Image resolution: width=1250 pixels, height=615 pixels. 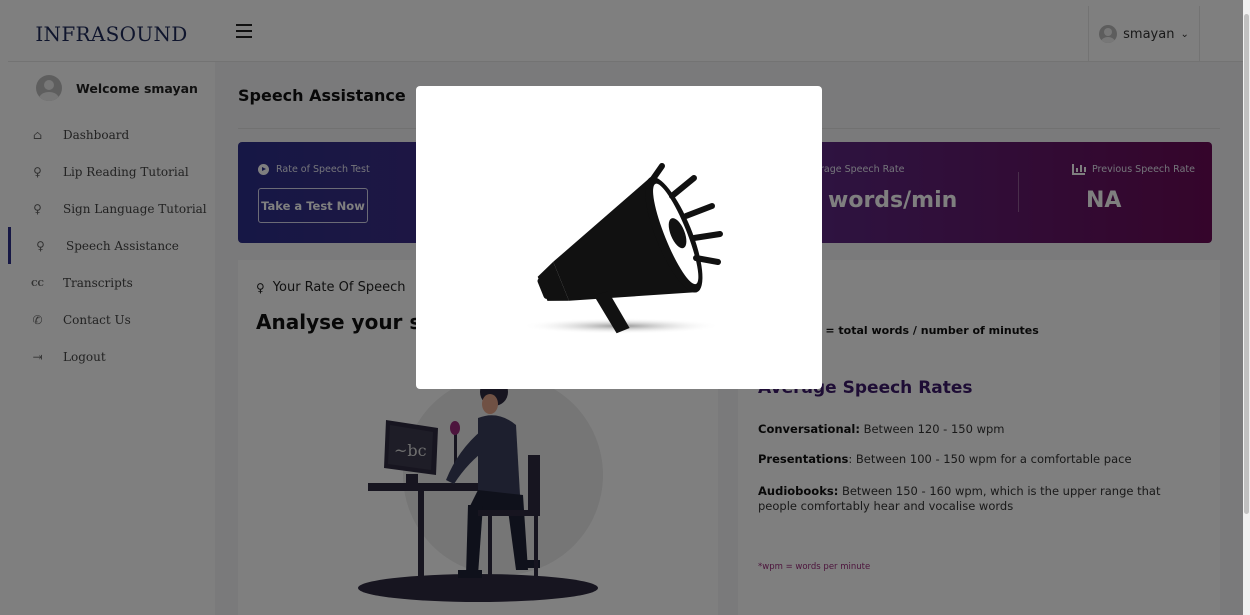 What do you see at coordinates (622, 248) in the screenshot?
I see `megaphone-icon` at bounding box center [622, 248].